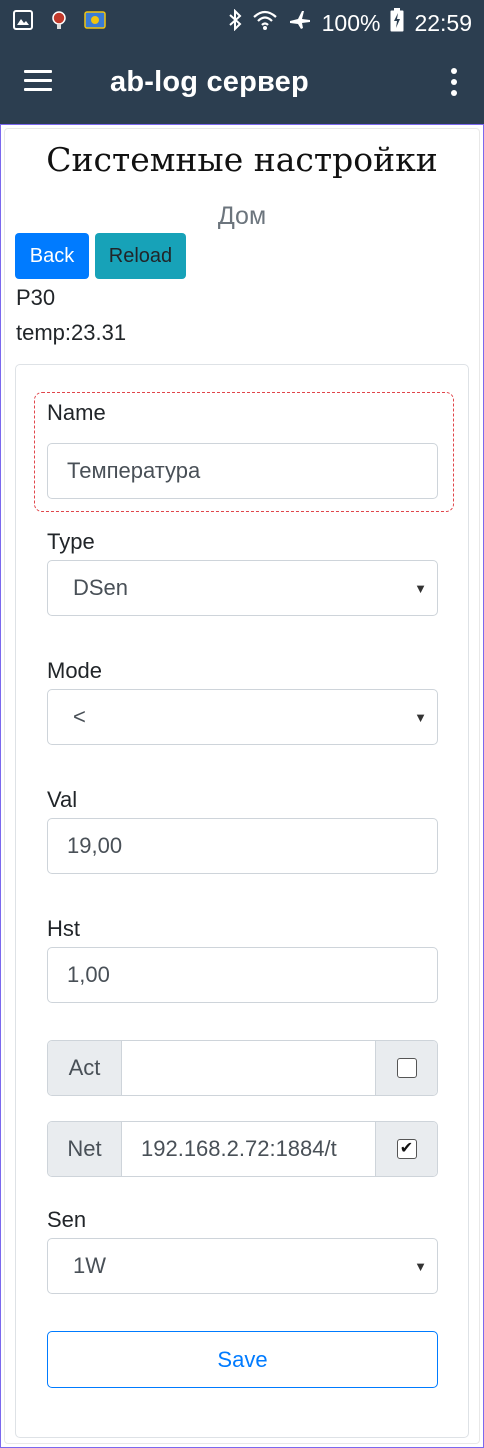  I want to click on wifi-icon, so click(265, 23).